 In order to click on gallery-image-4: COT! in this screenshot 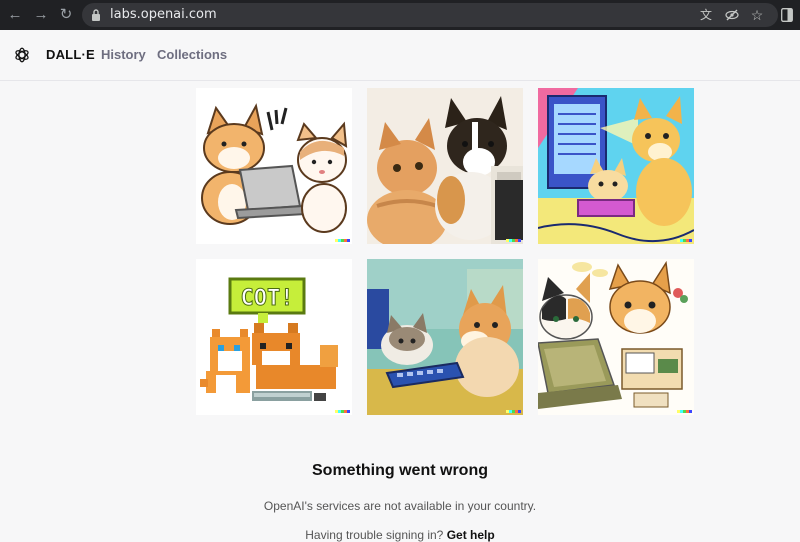, I will do `click(274, 337)`.